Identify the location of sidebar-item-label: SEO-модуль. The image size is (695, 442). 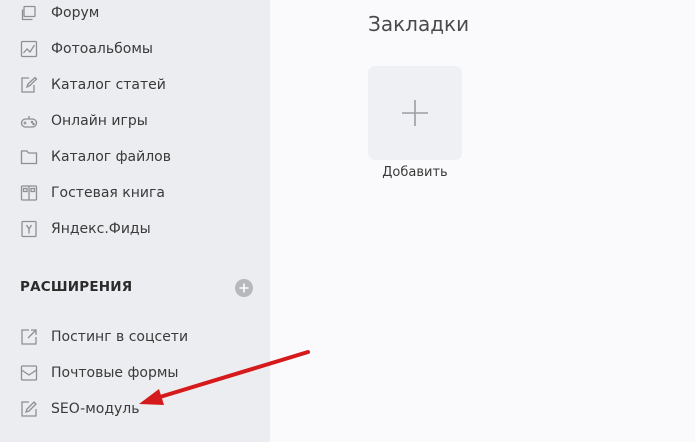
(95, 409).